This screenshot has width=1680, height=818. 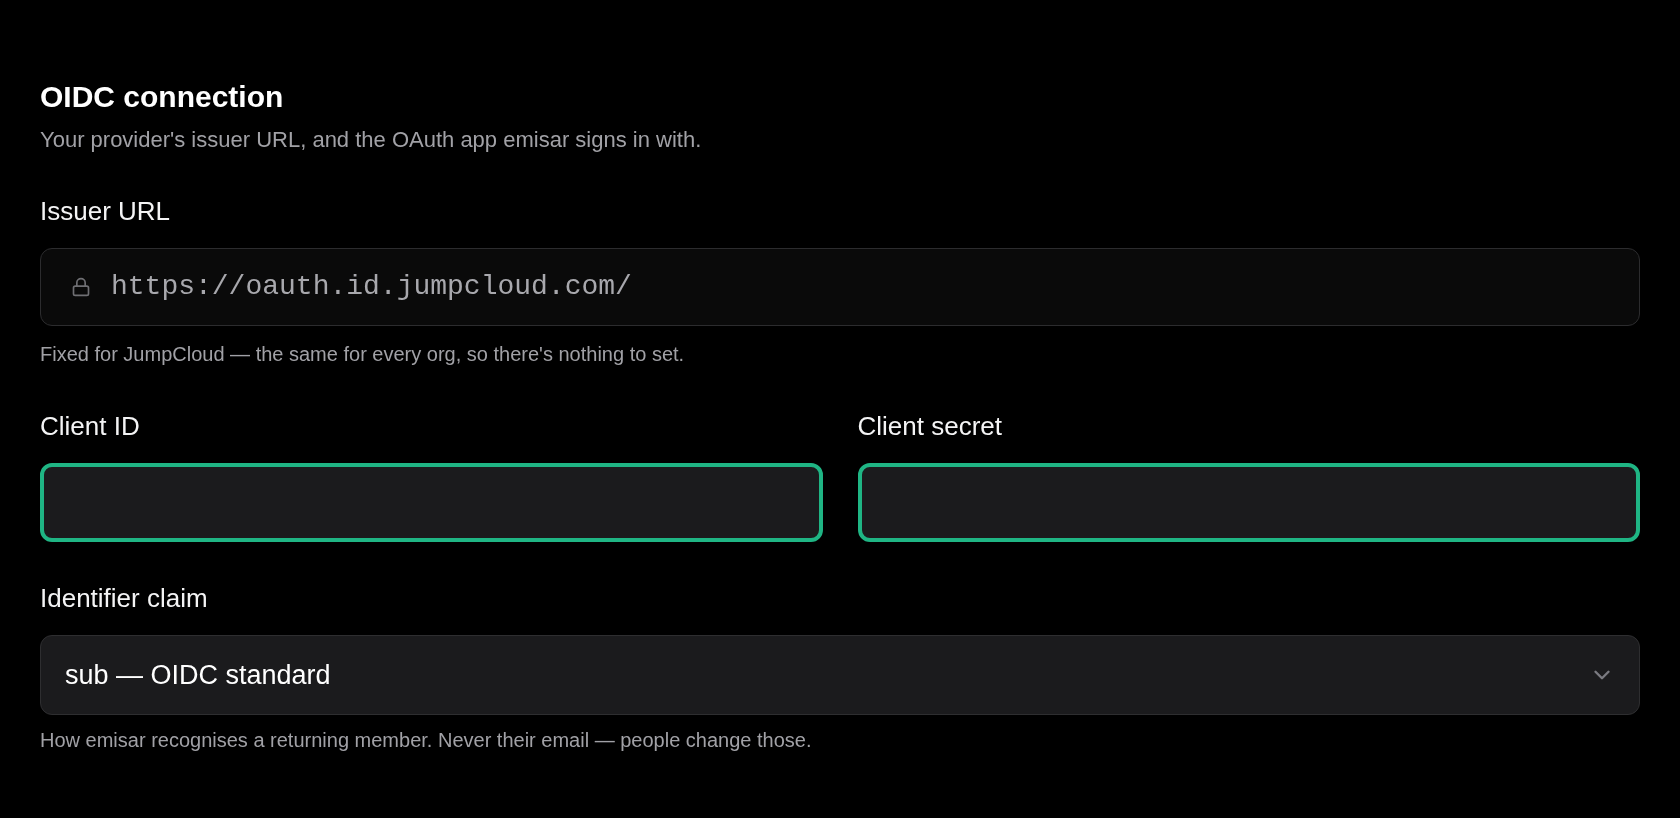 What do you see at coordinates (371, 140) in the screenshot?
I see `section-description: Your provider's issuer URL, and the OAuth app emisar signs in with.` at bounding box center [371, 140].